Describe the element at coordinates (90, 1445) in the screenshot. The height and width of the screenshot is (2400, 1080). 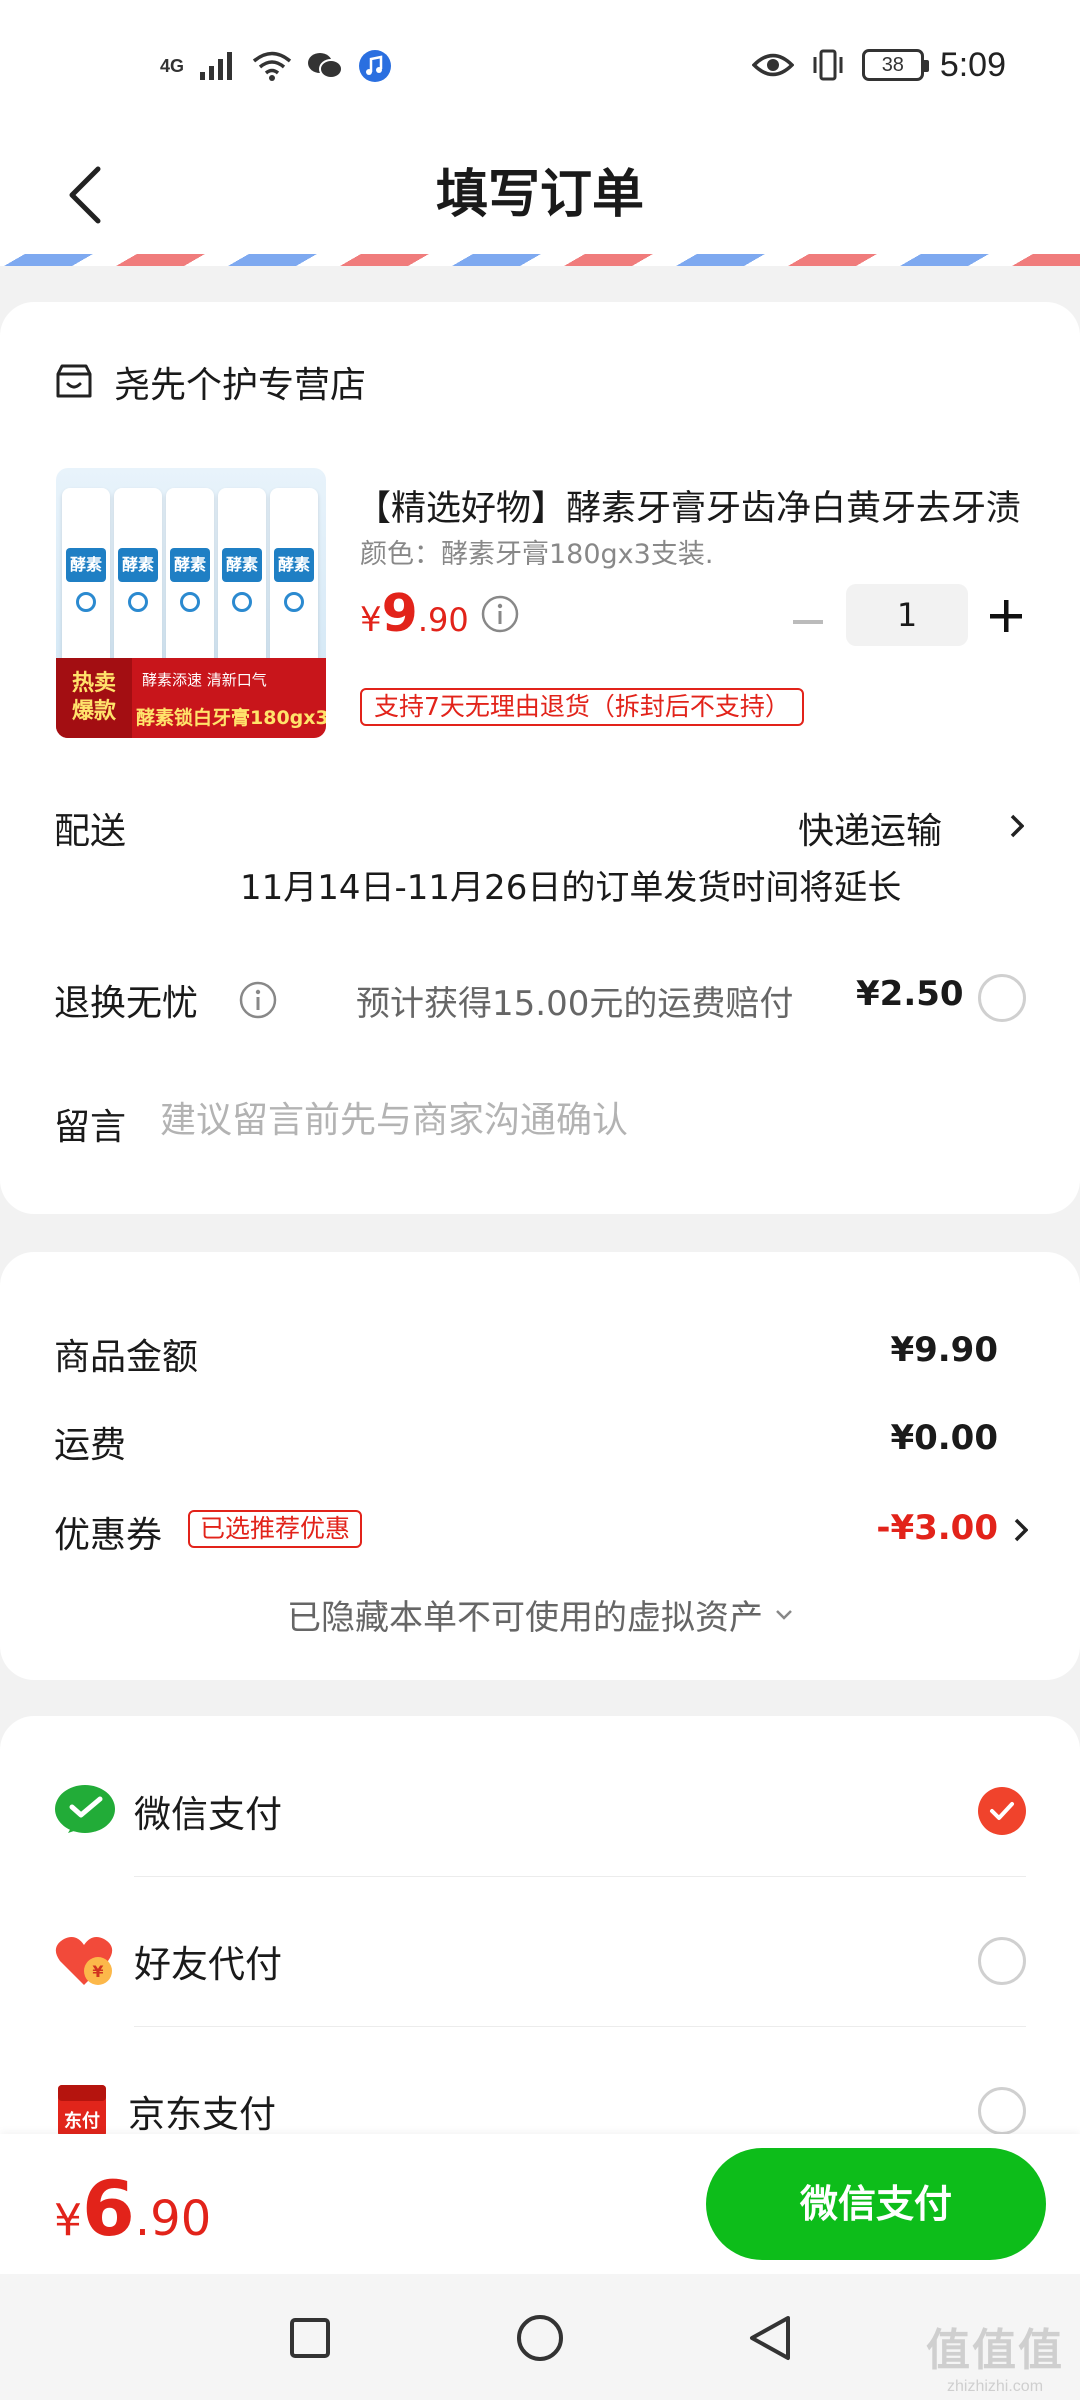
I see `shipping-fee-label: 运费` at that location.